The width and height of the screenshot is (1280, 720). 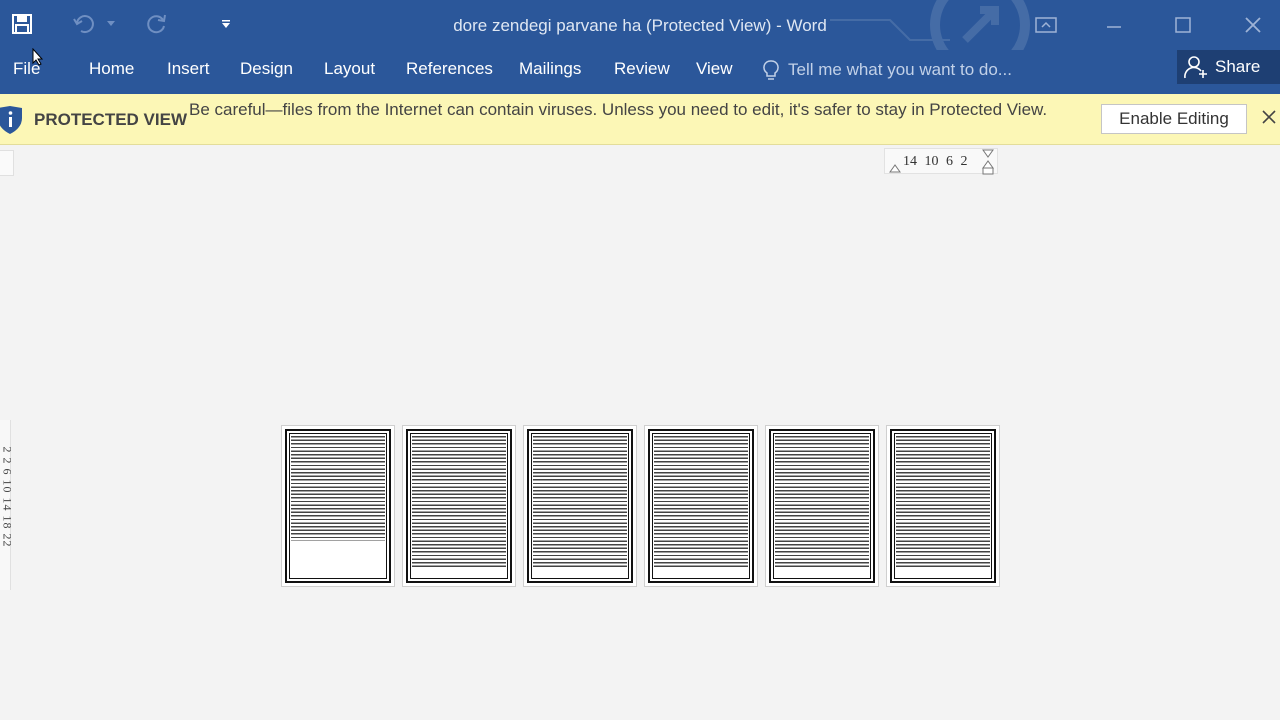 I want to click on ribbon-display-options-icon, so click(x=1046, y=25).